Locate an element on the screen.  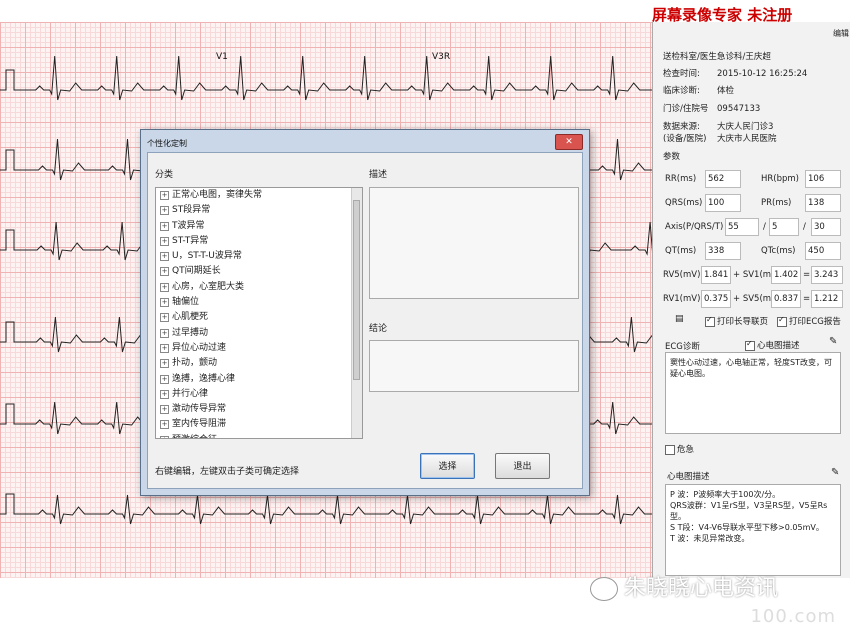
tree-item-label: 心房，心室肥大类 is located at coordinates (208, 286).